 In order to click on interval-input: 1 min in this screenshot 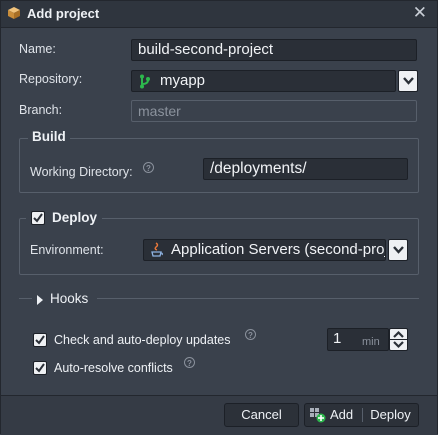, I will do `click(358, 339)`.